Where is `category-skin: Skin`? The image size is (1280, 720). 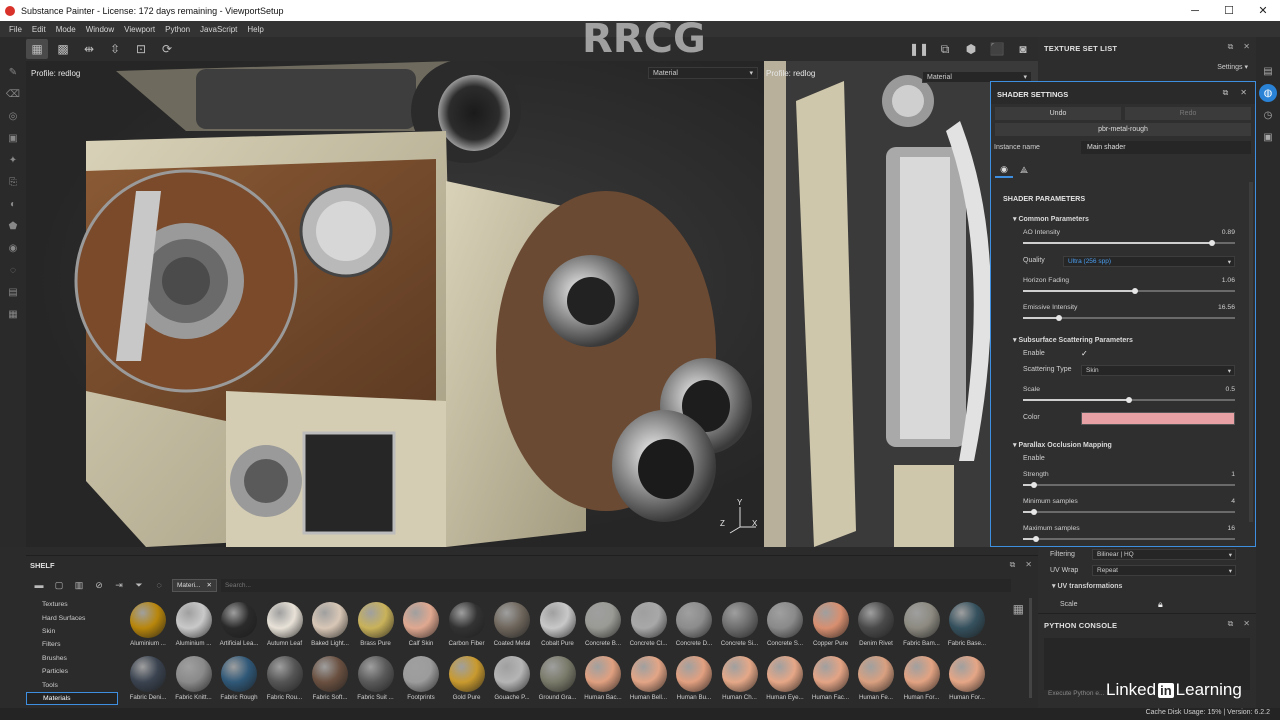 category-skin: Skin is located at coordinates (72, 631).